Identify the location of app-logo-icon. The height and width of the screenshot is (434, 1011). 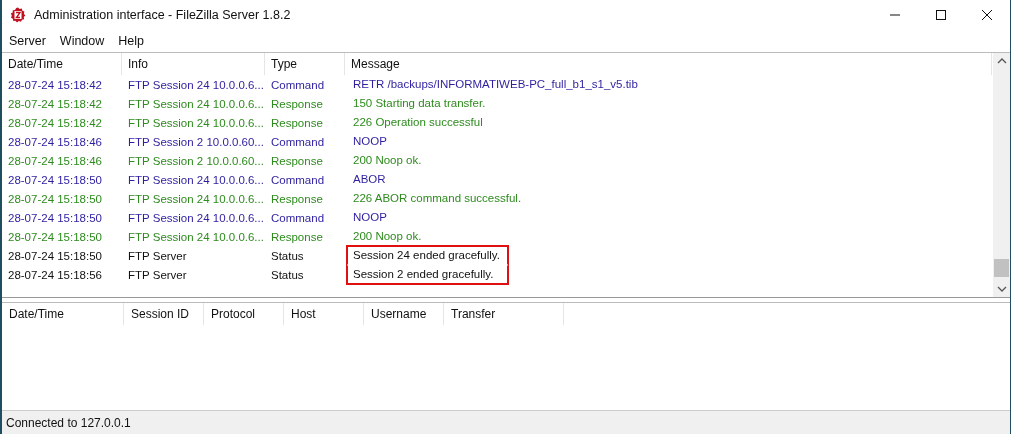
(18, 15).